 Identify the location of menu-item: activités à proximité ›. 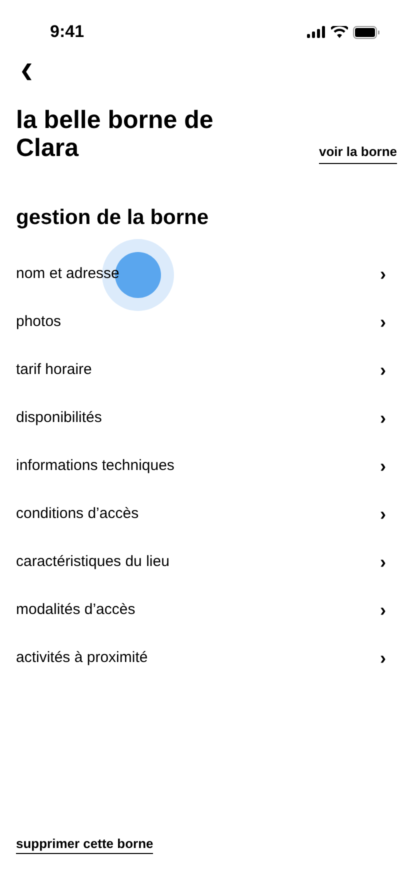
(207, 658).